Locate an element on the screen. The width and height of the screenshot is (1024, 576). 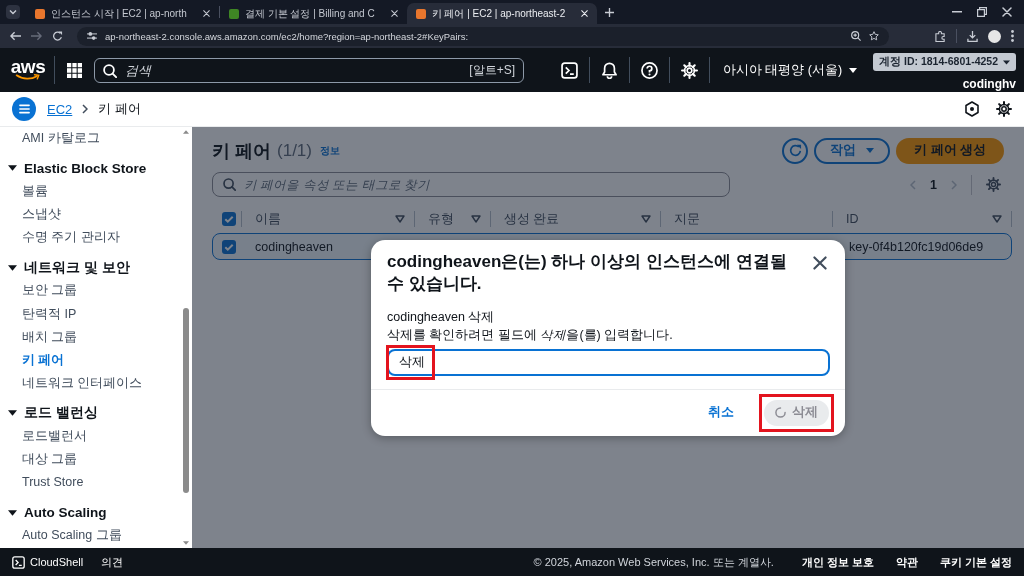
dialog-title: codingheaven은(는) 하나 이상의 인스턴스에 연결될 수 있습니다. is located at coordinates (587, 272).